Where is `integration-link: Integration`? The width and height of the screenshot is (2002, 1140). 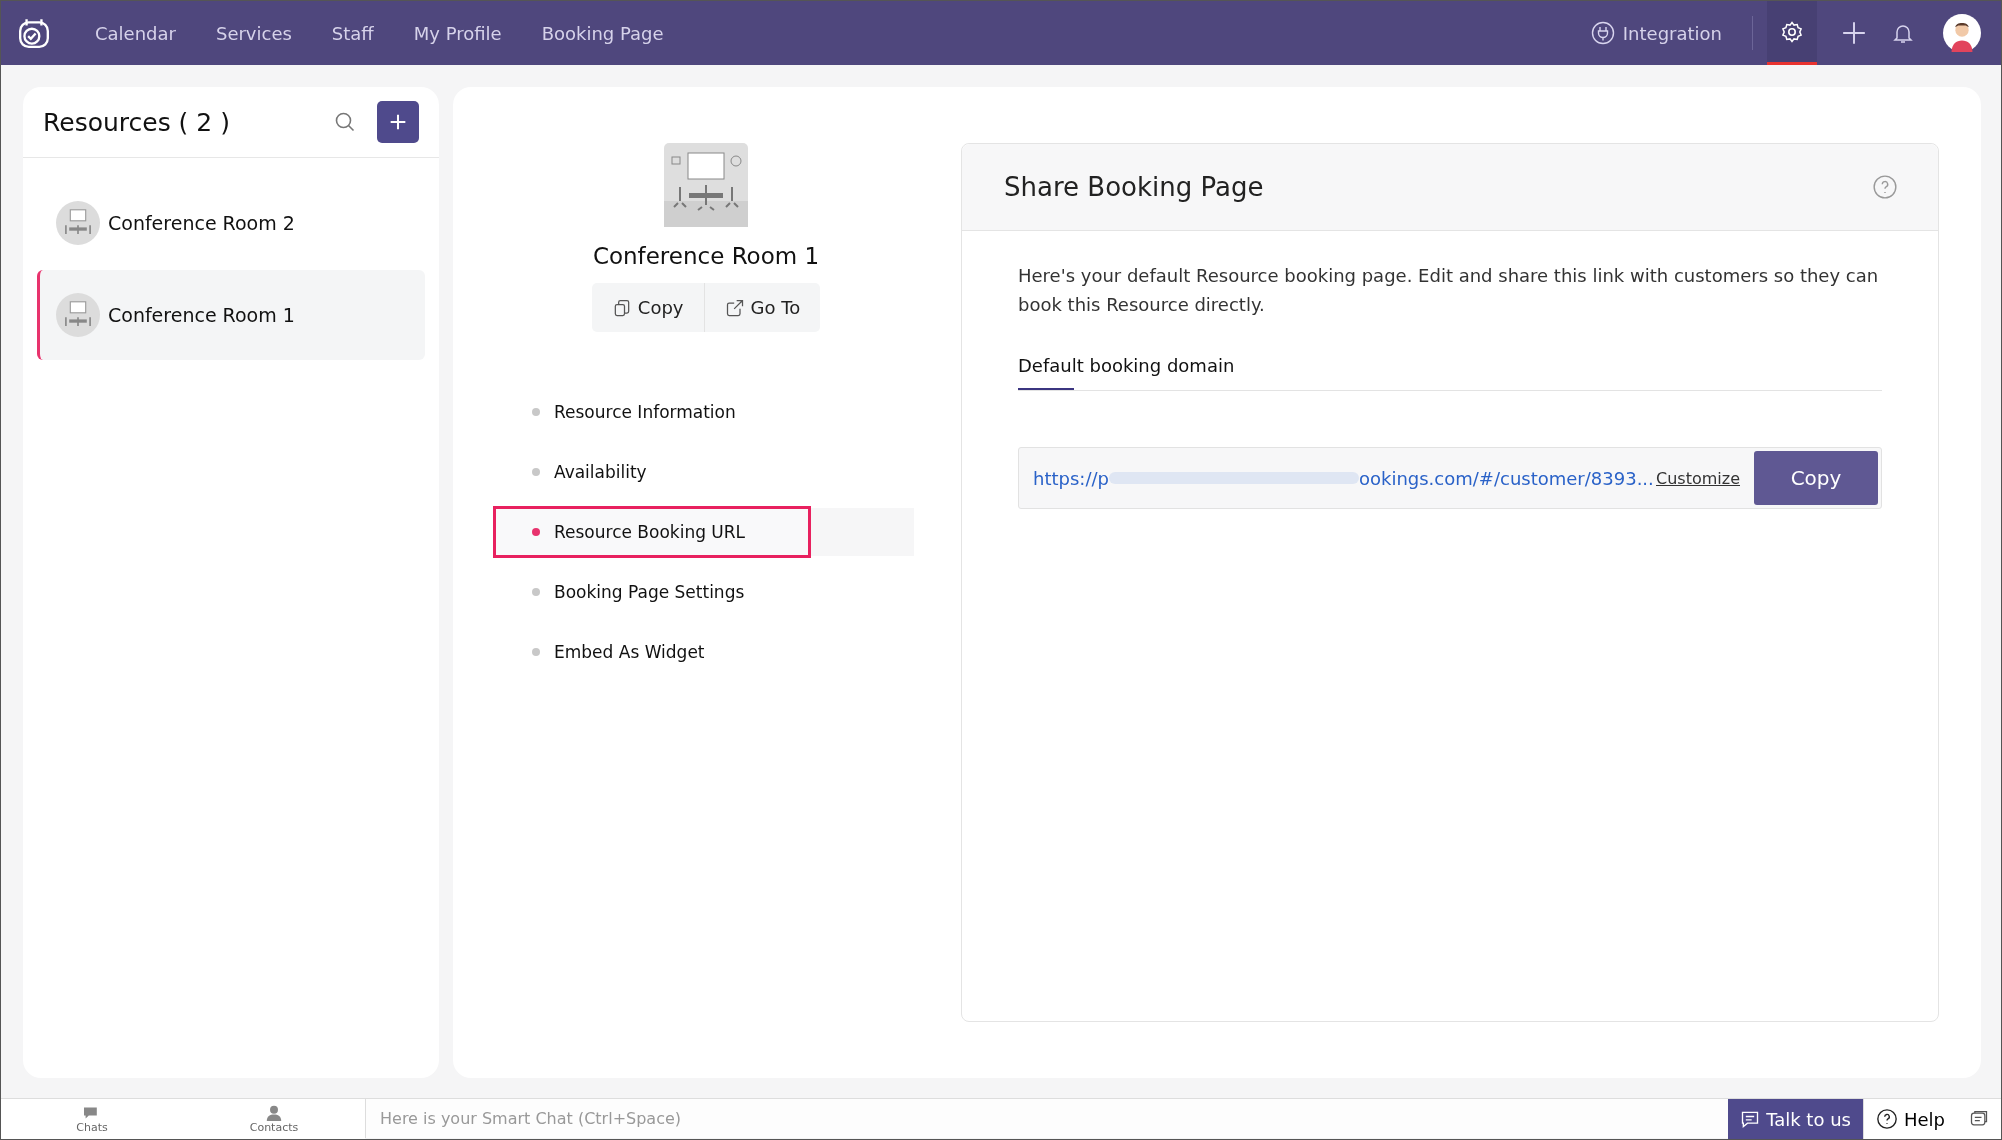 integration-link: Integration is located at coordinates (1656, 33).